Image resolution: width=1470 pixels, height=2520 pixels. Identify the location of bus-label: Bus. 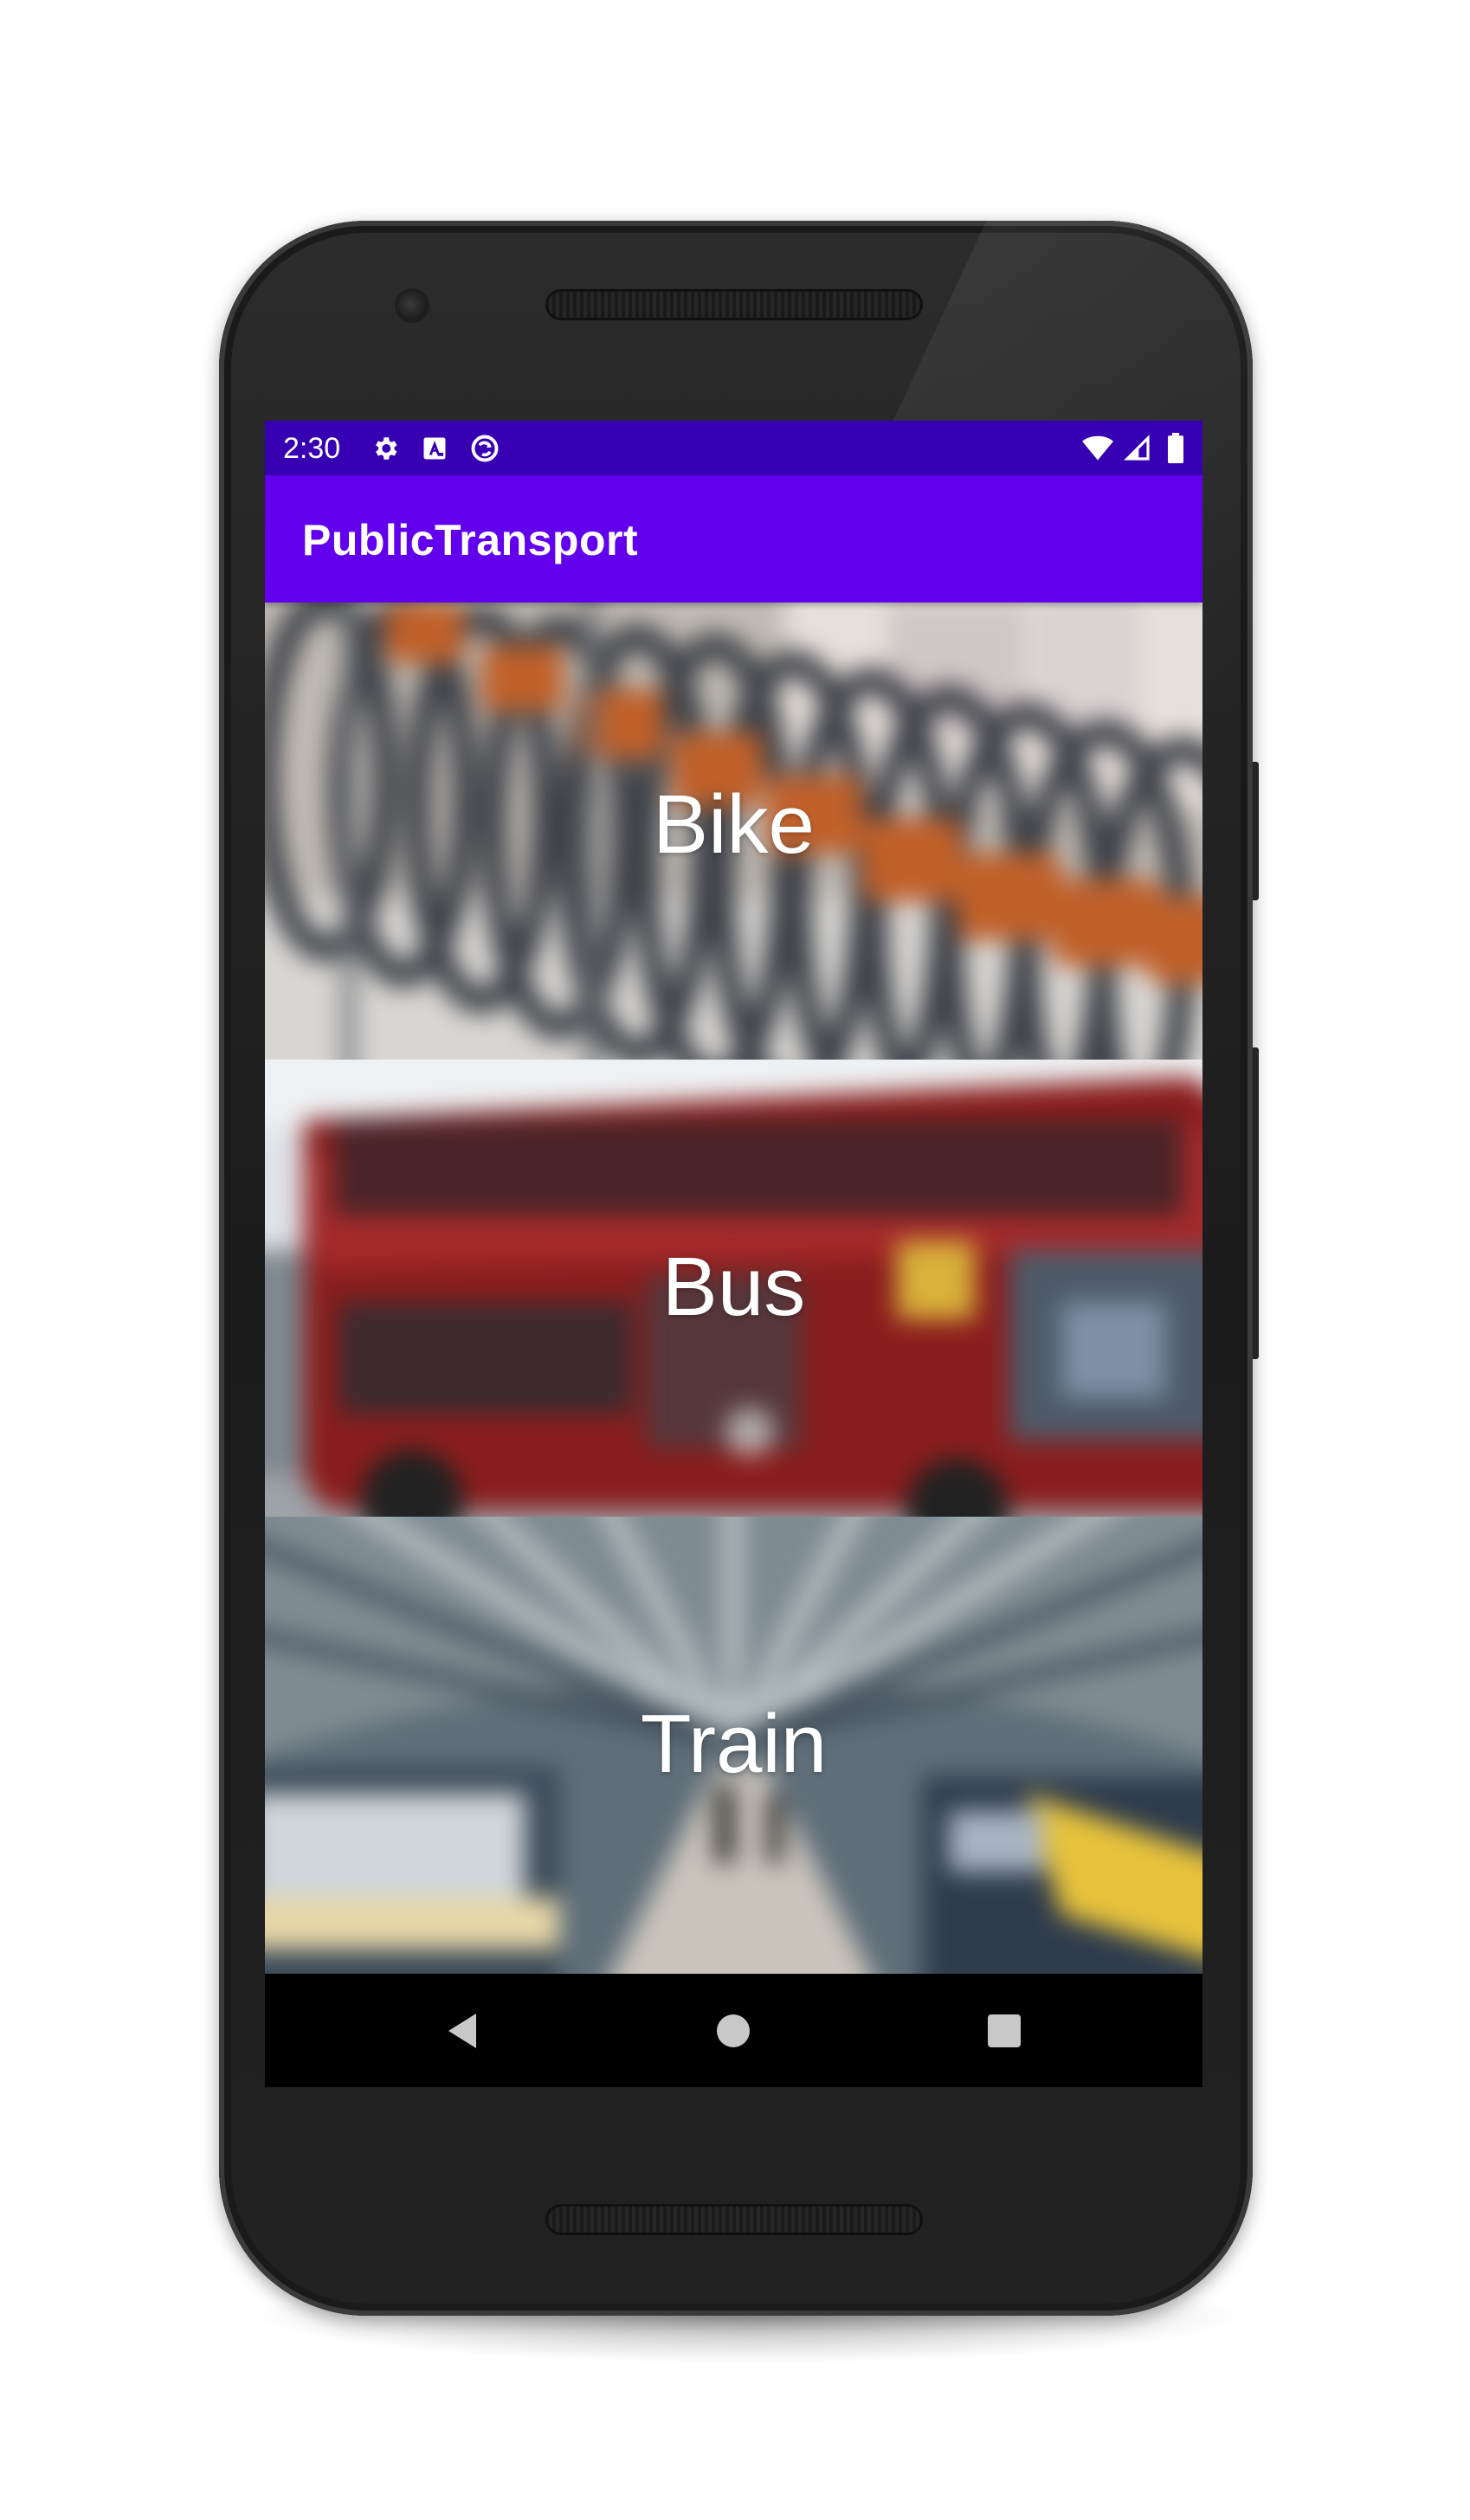
(733, 1287).